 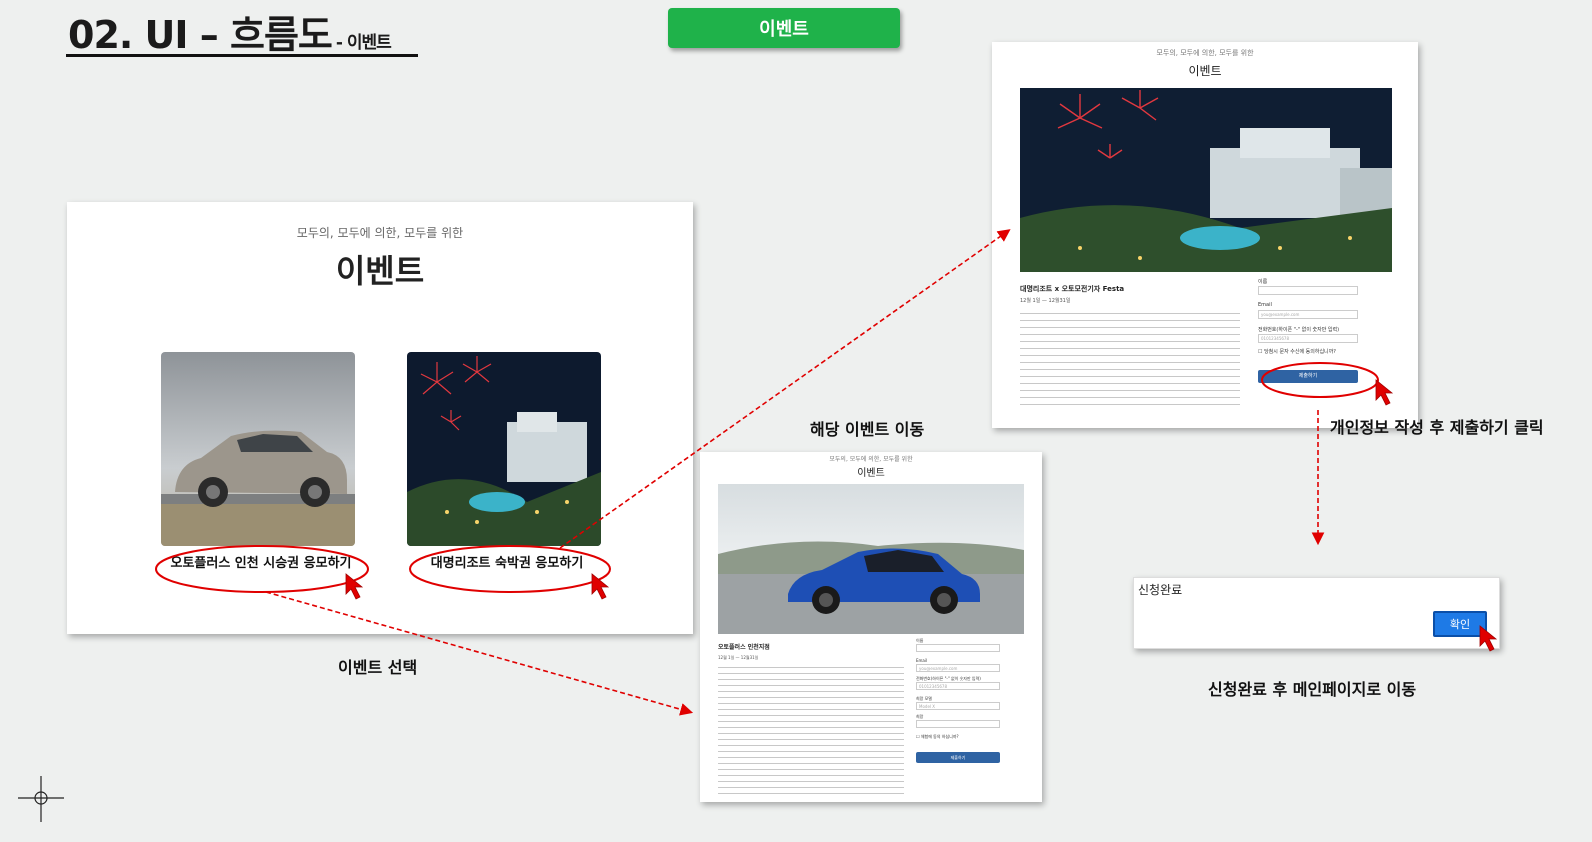 What do you see at coordinates (262, 569) in the screenshot?
I see `car-event-highlight` at bounding box center [262, 569].